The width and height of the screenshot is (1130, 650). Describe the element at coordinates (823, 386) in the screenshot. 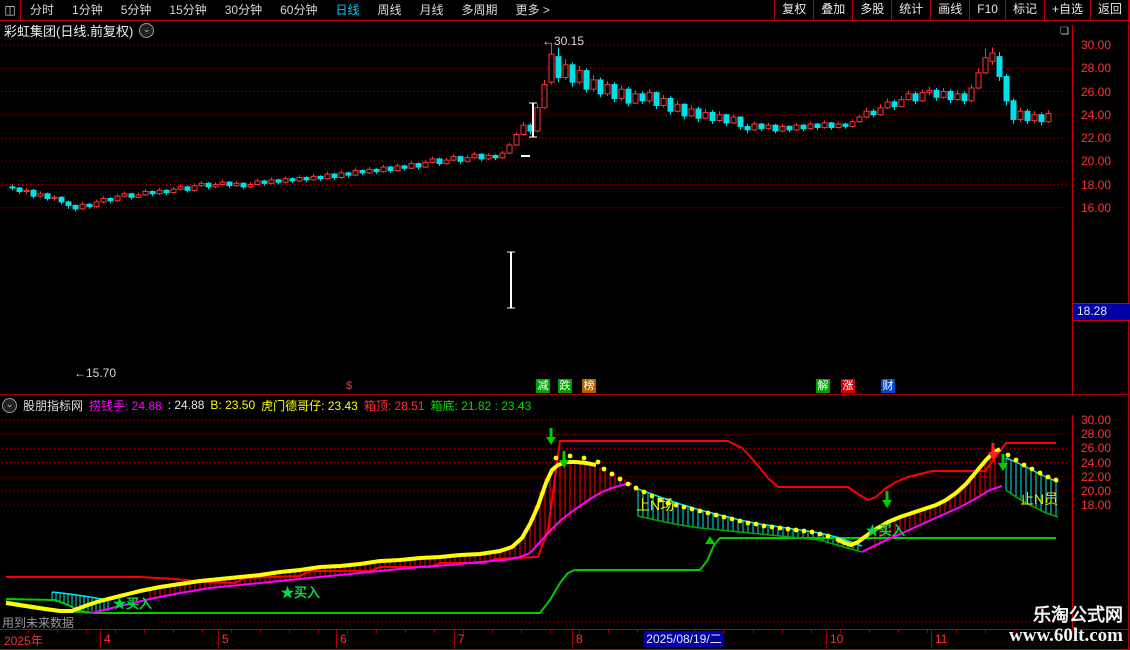

I see `event-marker-解: 解` at that location.